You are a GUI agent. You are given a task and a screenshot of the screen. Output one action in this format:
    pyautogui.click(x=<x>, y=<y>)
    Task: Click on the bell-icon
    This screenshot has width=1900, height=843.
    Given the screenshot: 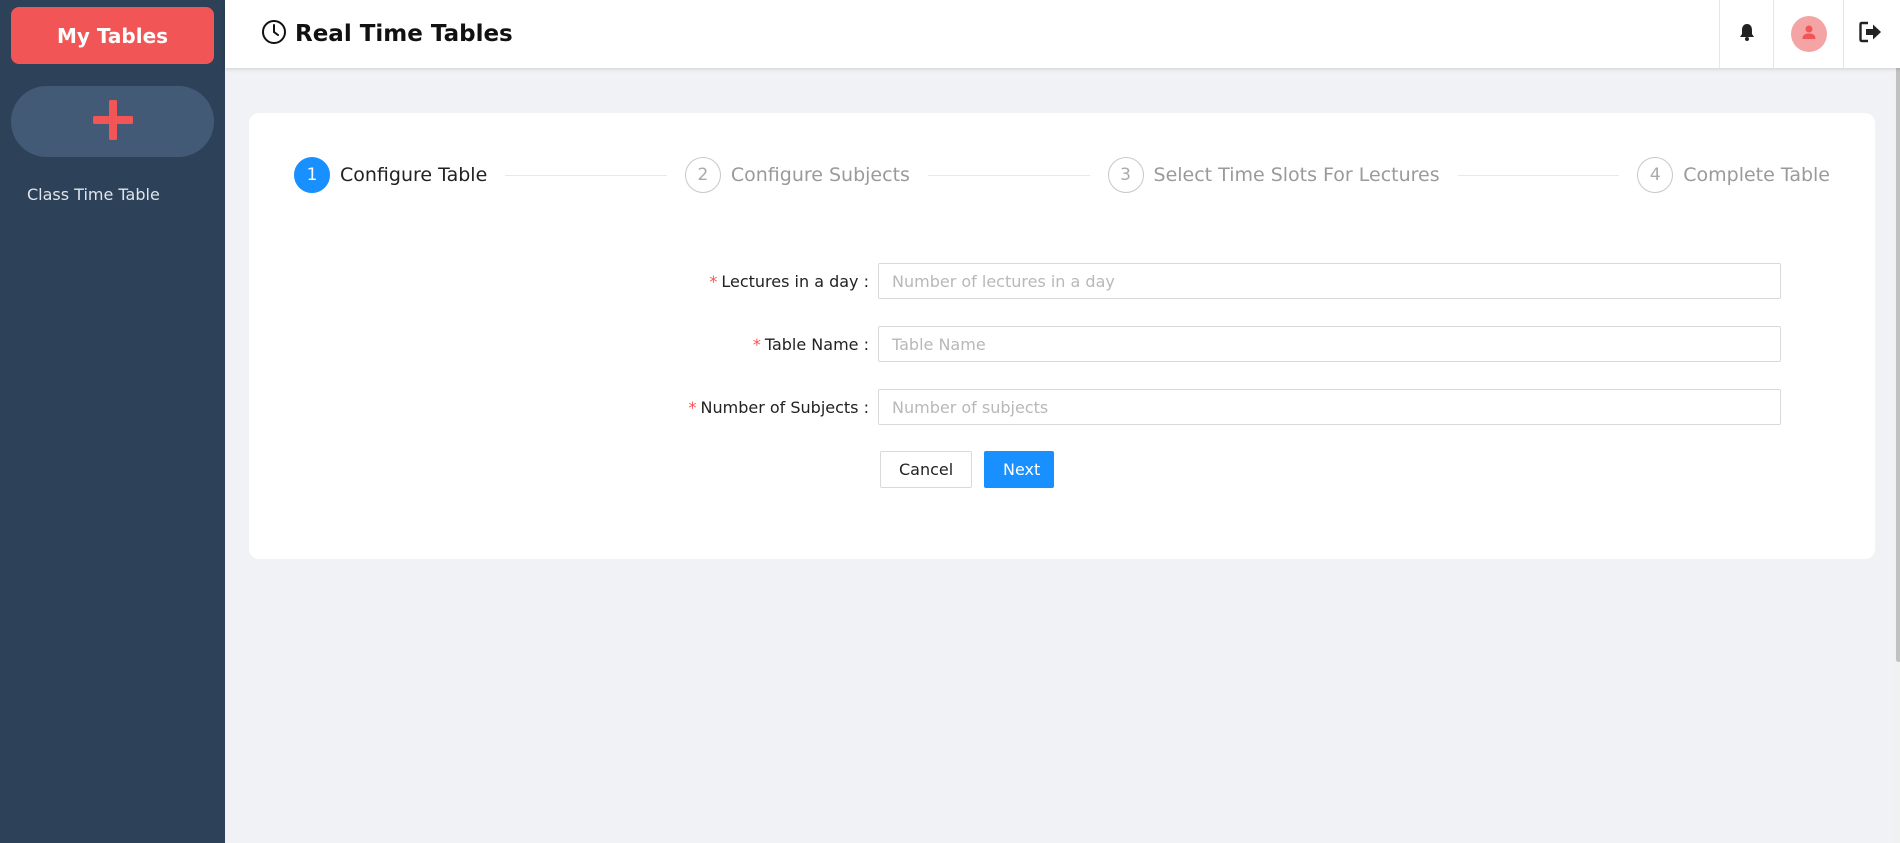 What is the action you would take?
    pyautogui.click(x=1747, y=34)
    